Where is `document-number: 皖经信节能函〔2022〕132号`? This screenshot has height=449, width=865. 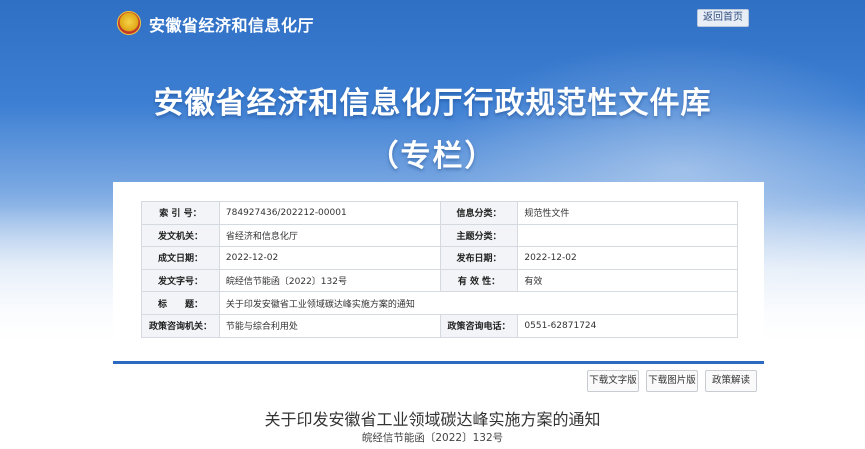 document-number: 皖经信节能函〔2022〕132号 is located at coordinates (432, 438).